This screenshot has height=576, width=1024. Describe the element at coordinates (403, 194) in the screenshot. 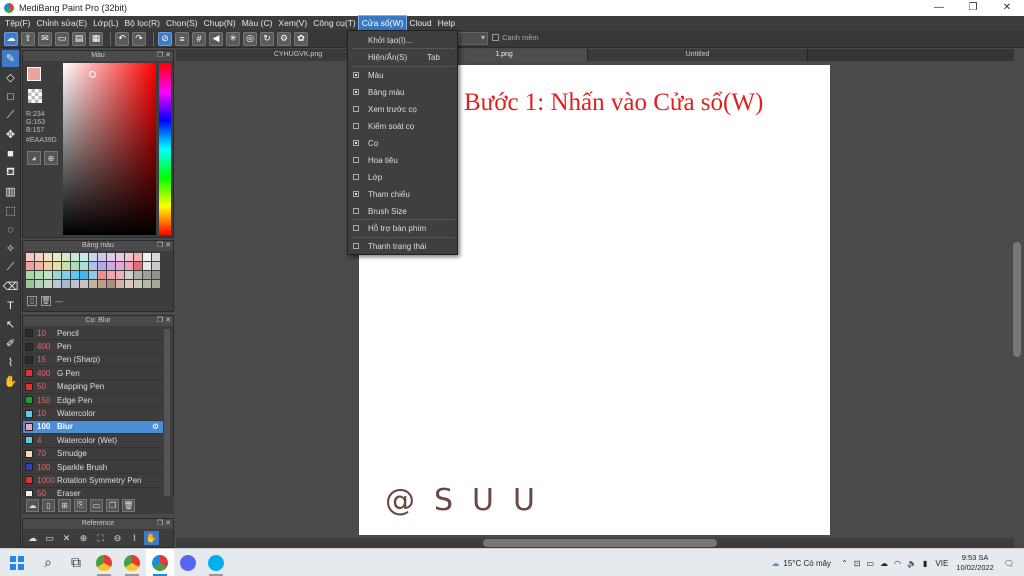

I see `window-menu-item: Tham chiếu` at that location.